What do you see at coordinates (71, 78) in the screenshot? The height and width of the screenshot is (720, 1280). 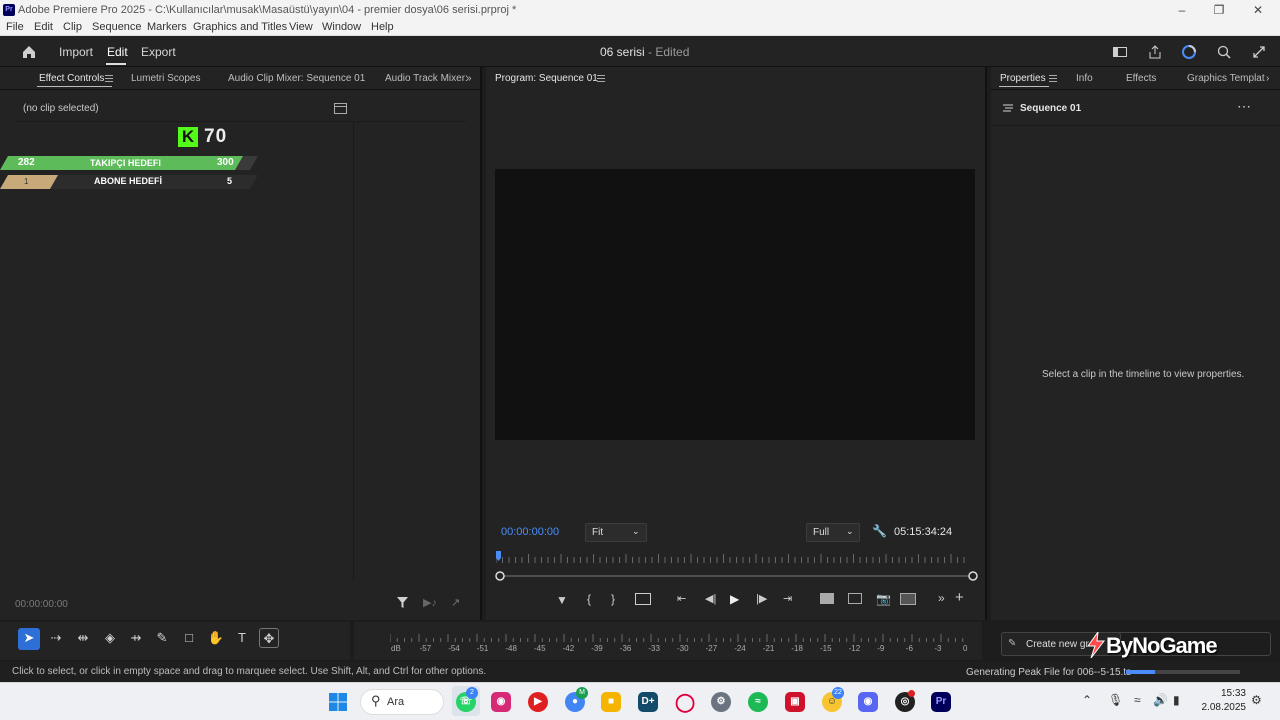 I see `tab-effect-controls: Effect Controls` at bounding box center [71, 78].